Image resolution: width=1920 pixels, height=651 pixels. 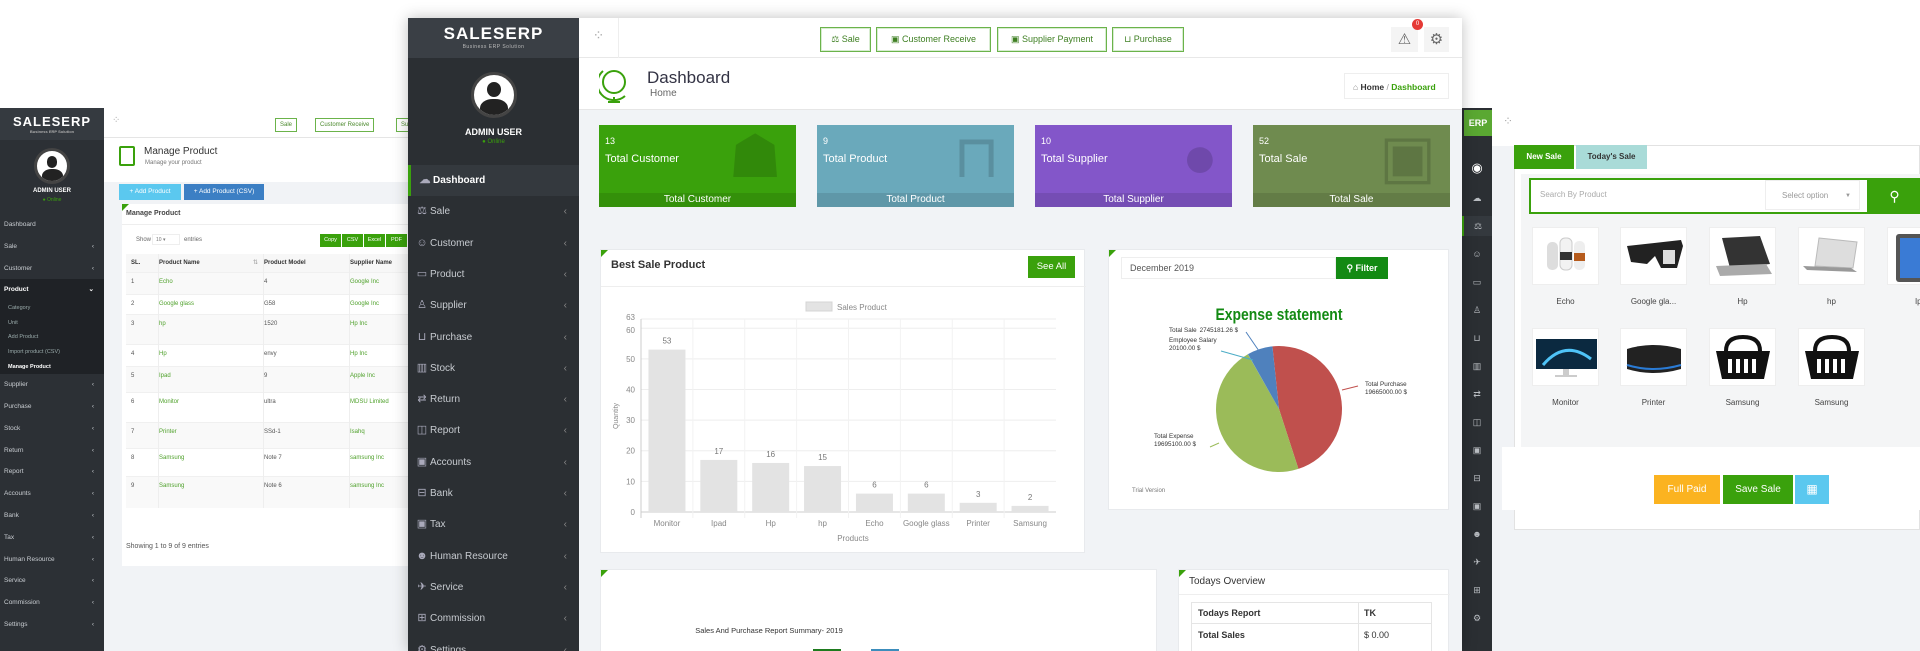 What do you see at coordinates (52, 352) in the screenshot?
I see `sidebar-item: Import product (CSV)` at bounding box center [52, 352].